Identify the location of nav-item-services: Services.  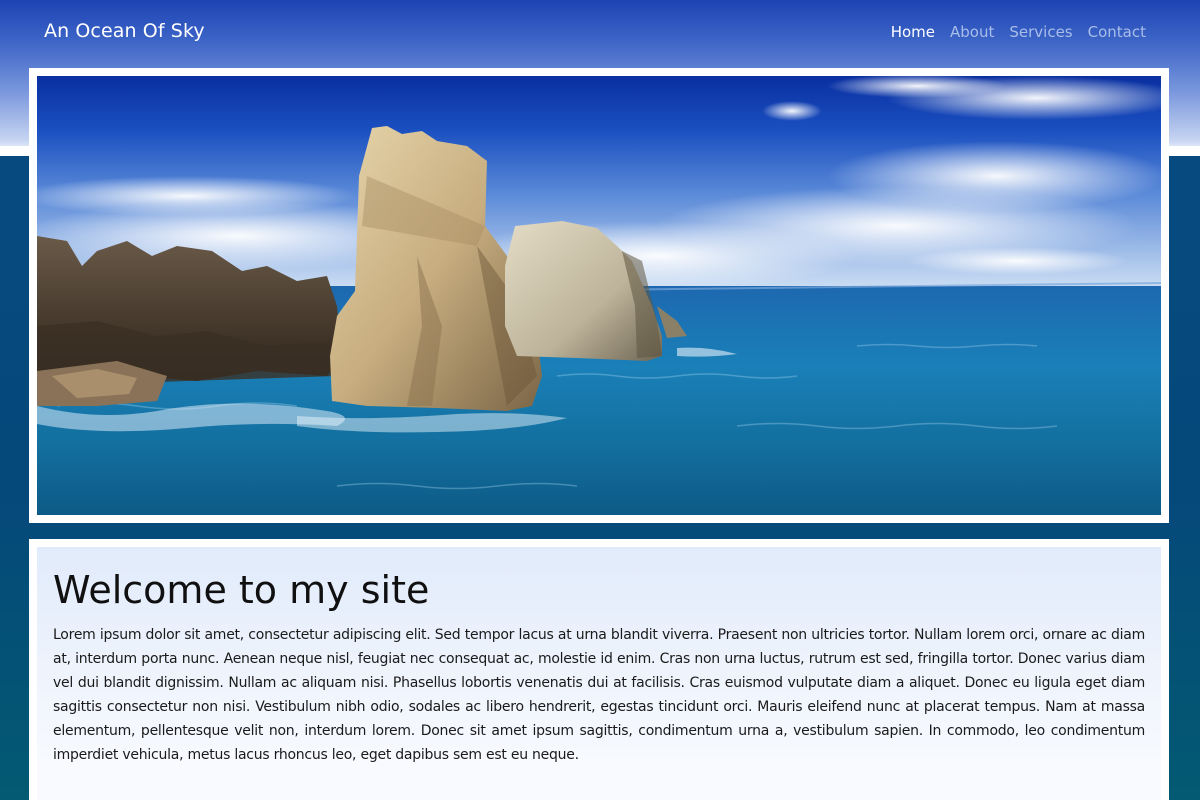
(1040, 32).